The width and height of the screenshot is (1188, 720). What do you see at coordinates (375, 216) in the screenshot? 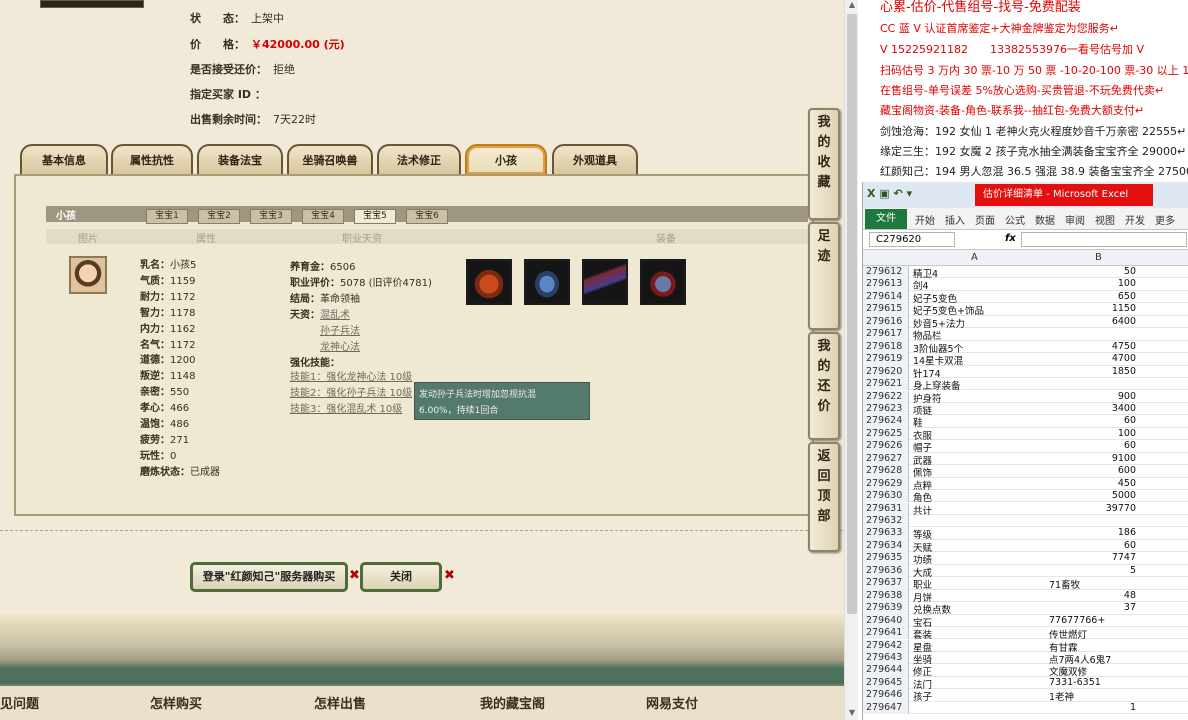
I see `baby-tab-5: 宝宝5` at bounding box center [375, 216].